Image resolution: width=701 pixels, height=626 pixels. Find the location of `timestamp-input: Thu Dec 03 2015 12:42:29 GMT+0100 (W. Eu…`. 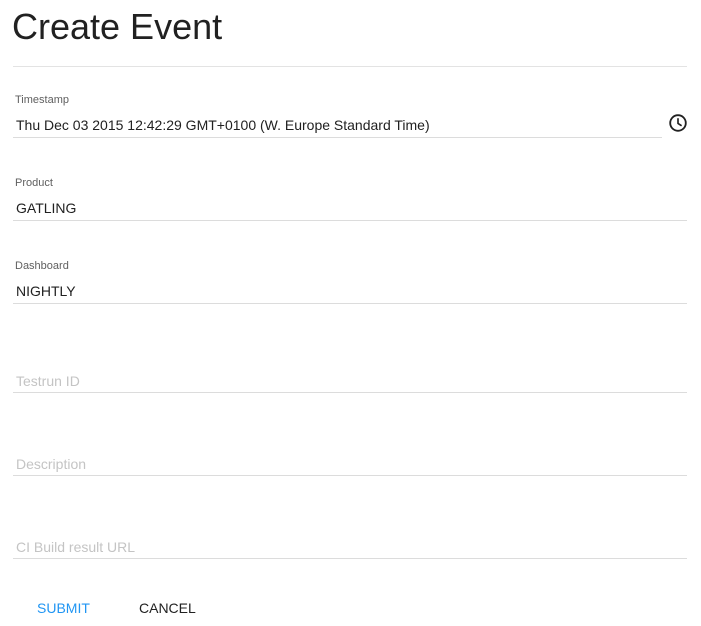

timestamp-input: Thu Dec 03 2015 12:42:29 GMT+0100 (W. Eu… is located at coordinates (223, 125).